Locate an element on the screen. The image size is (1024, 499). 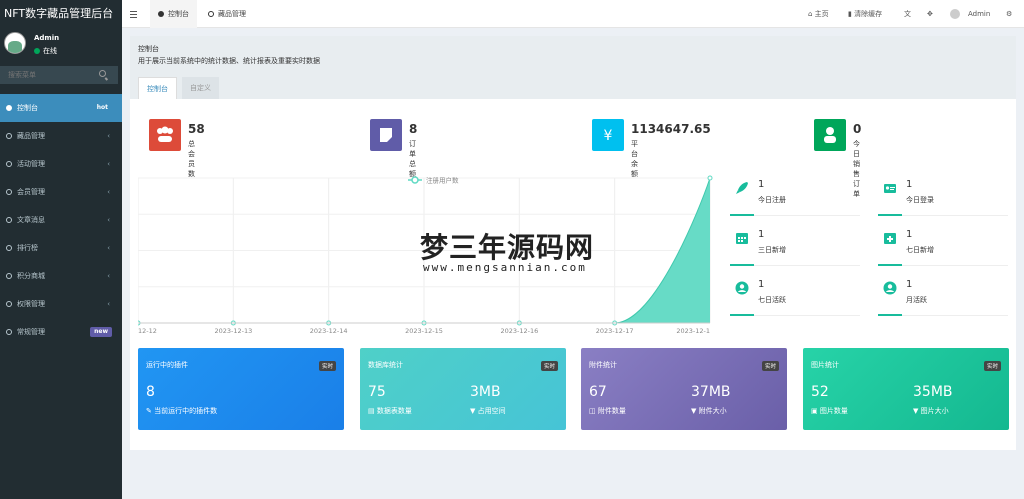
yen-icon: ¥ is located at coordinates (608, 135).